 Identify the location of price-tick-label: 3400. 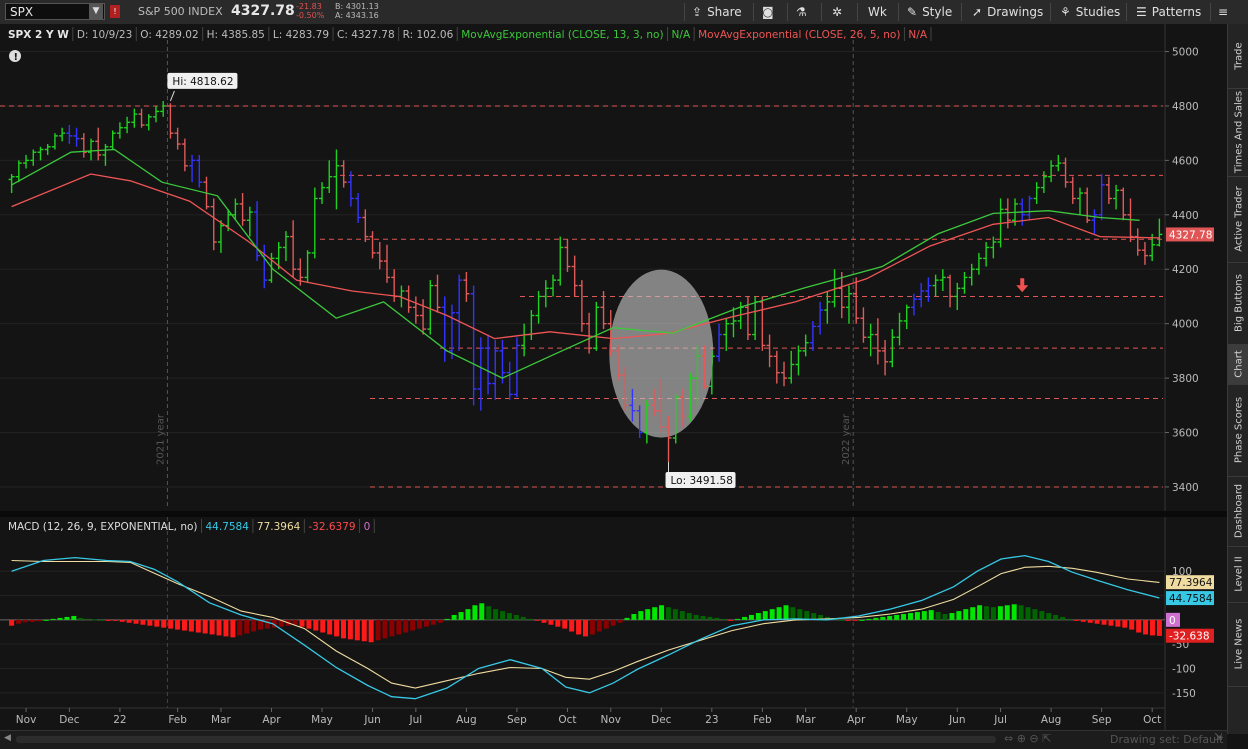
(1185, 488).